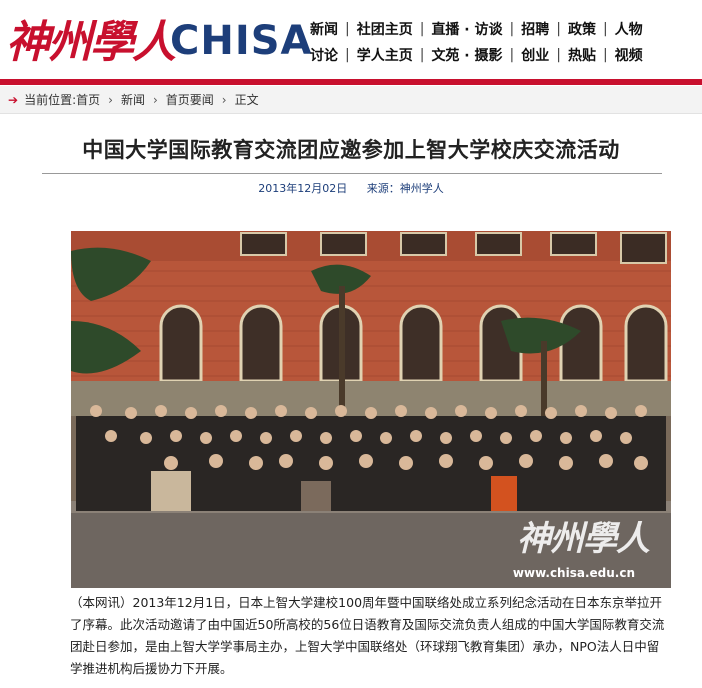 The image size is (702, 688). What do you see at coordinates (241, 41) in the screenshot?
I see `site-logo-english: CHISA` at bounding box center [241, 41].